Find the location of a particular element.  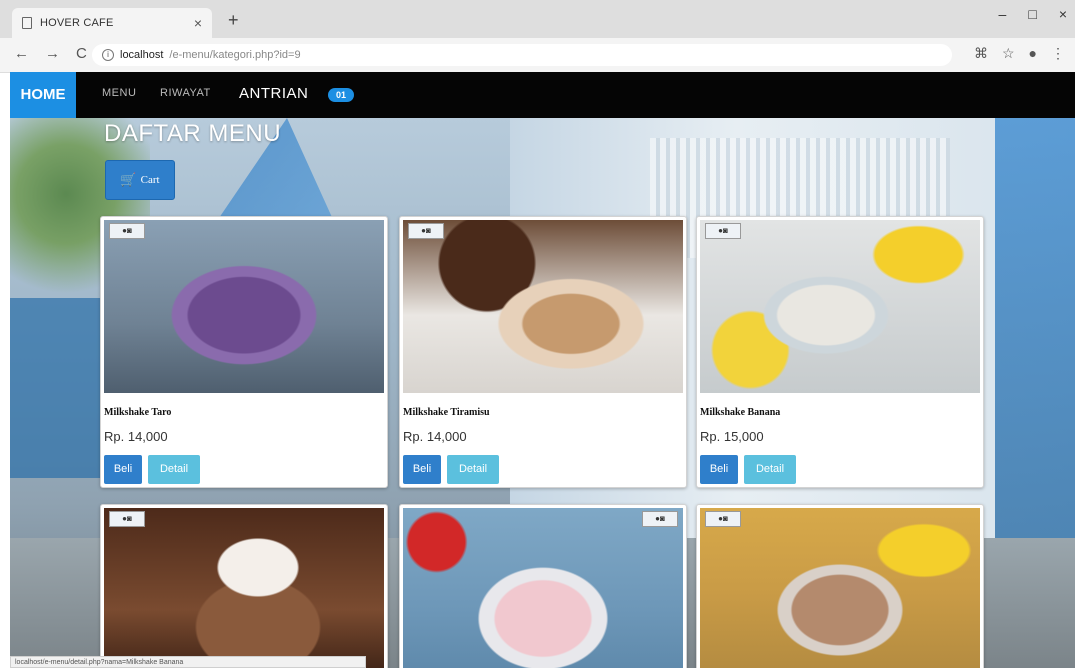

nav-riwayat-link: RIWAYAT is located at coordinates (185, 93).